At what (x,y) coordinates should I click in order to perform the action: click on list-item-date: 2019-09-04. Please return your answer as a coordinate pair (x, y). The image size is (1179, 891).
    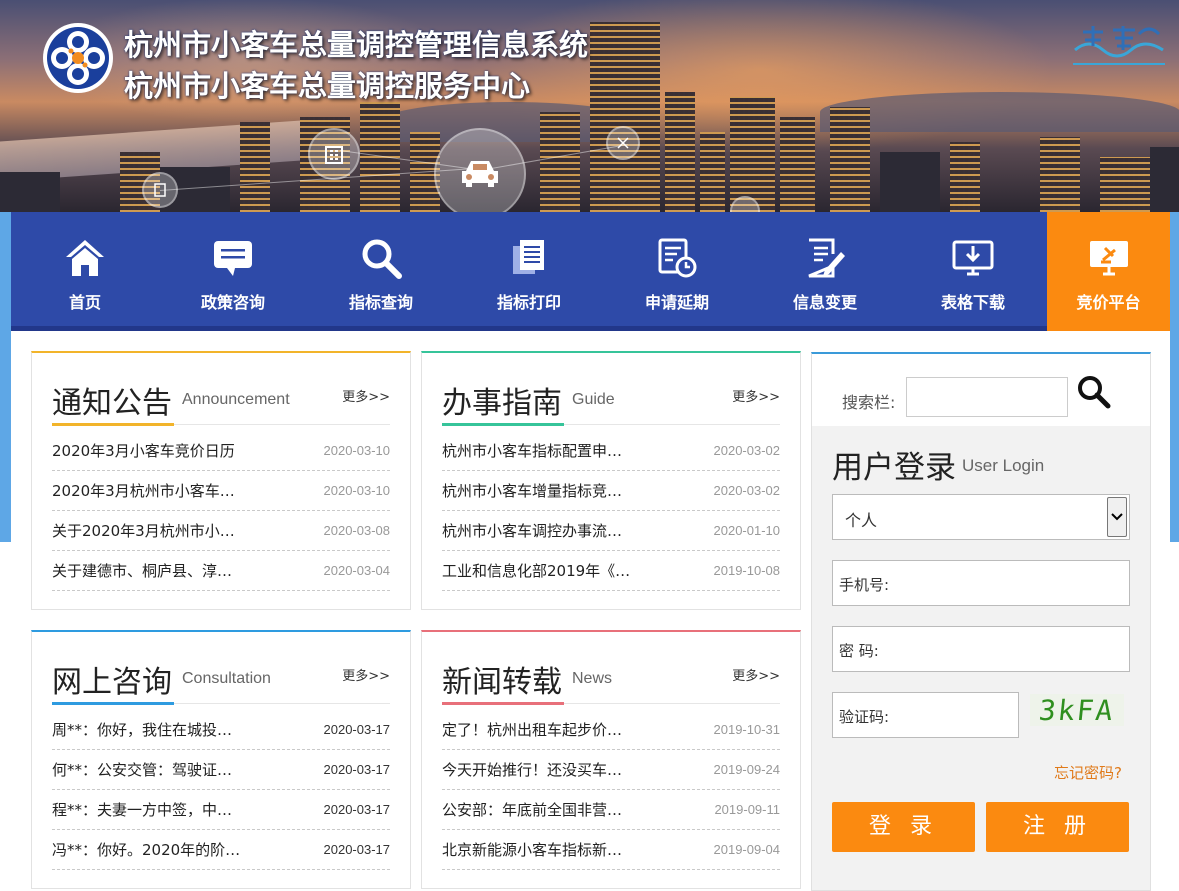
    Looking at the image, I should click on (747, 849).